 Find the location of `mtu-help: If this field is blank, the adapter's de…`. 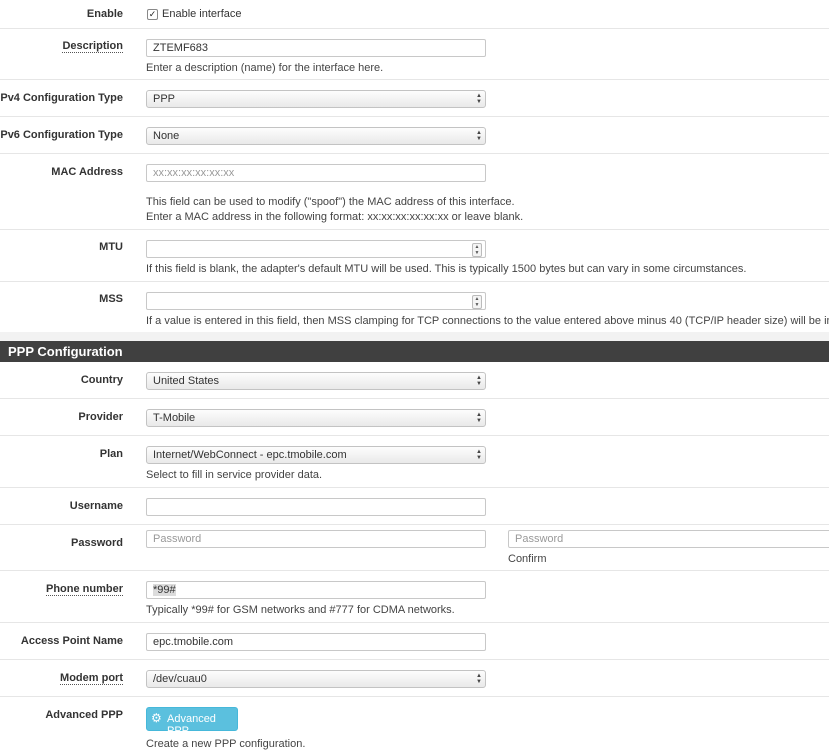

mtu-help: If this field is blank, the adapter's de… is located at coordinates (446, 269).